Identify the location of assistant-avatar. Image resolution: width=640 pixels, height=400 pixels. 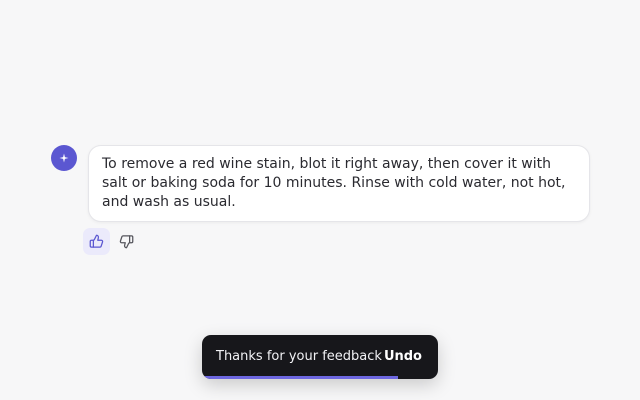
(64, 158).